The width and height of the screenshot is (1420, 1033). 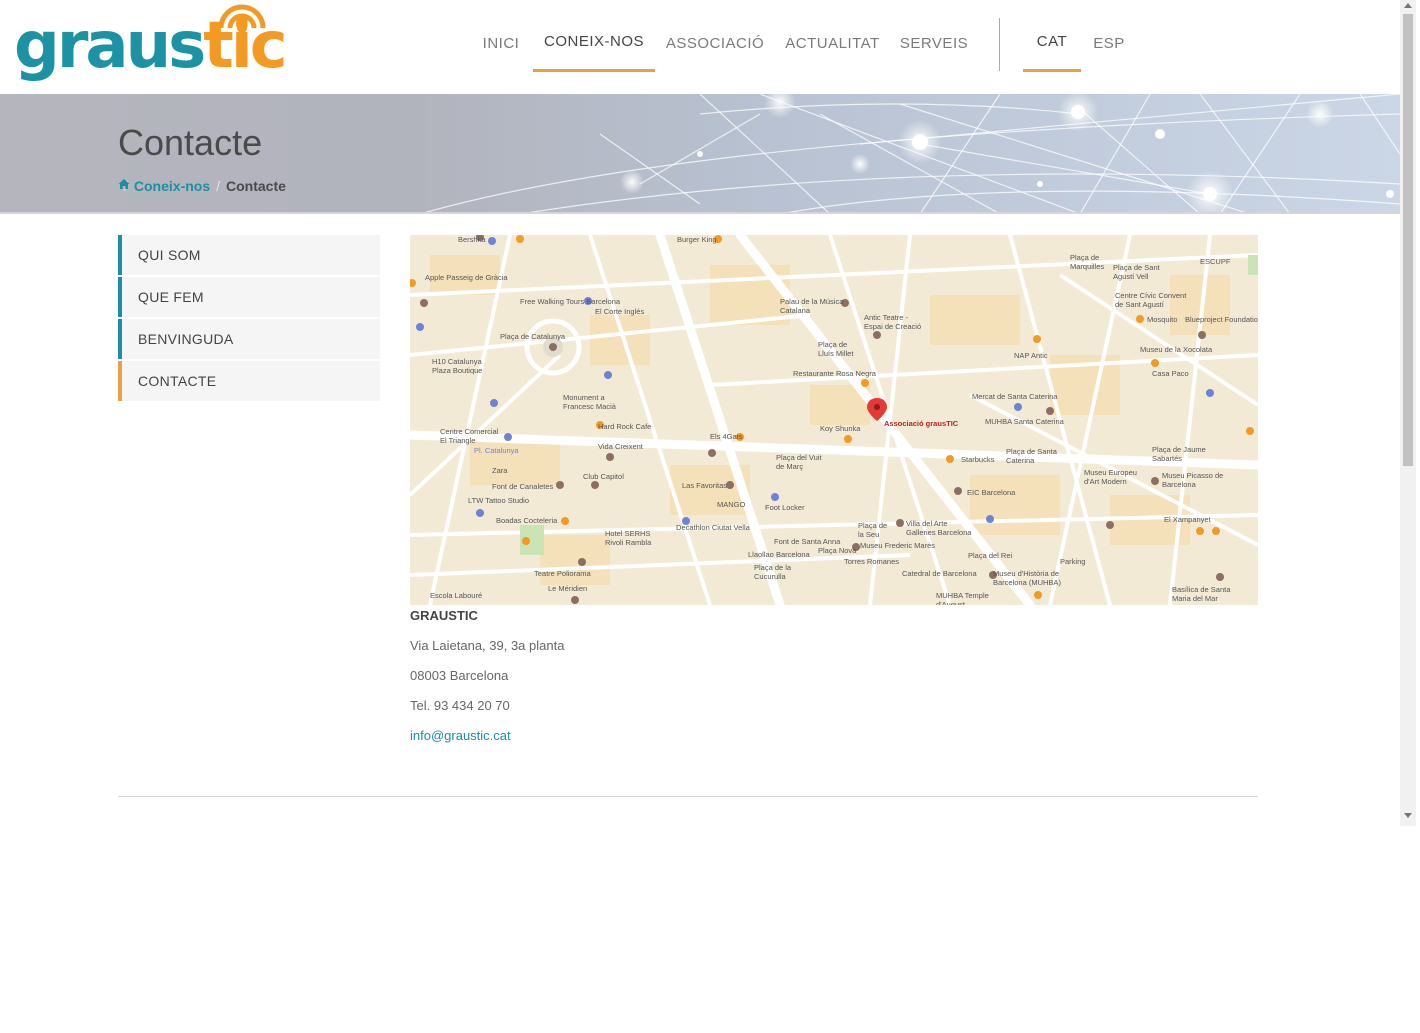 I want to click on map-label: Mercat de Santa Caterina, so click(x=1015, y=396).